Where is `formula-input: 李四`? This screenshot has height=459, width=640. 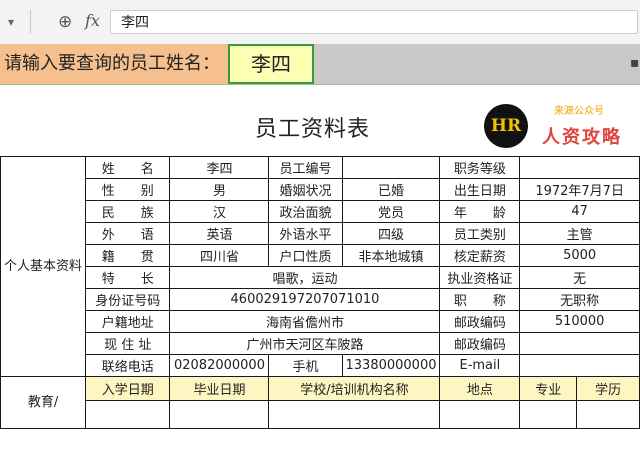 formula-input: 李四 is located at coordinates (374, 22).